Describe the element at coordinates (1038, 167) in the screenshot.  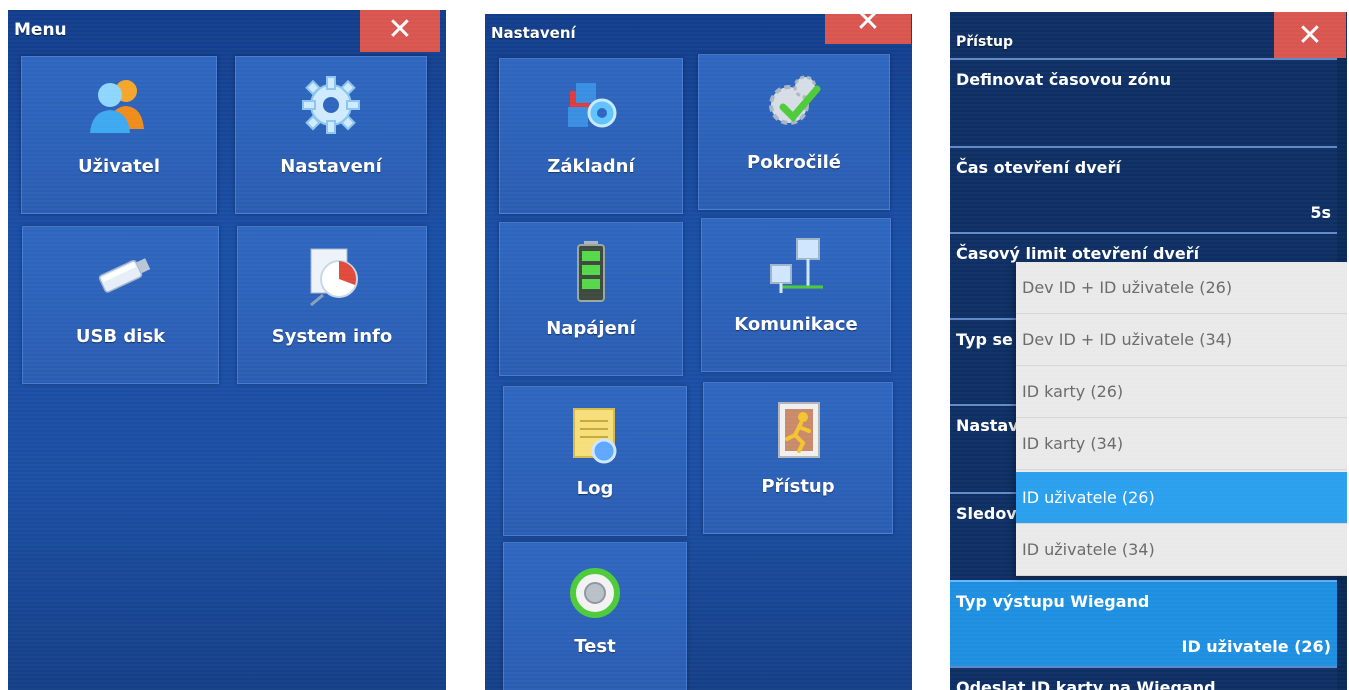
I see `row-label: Čas otevření dveří` at that location.